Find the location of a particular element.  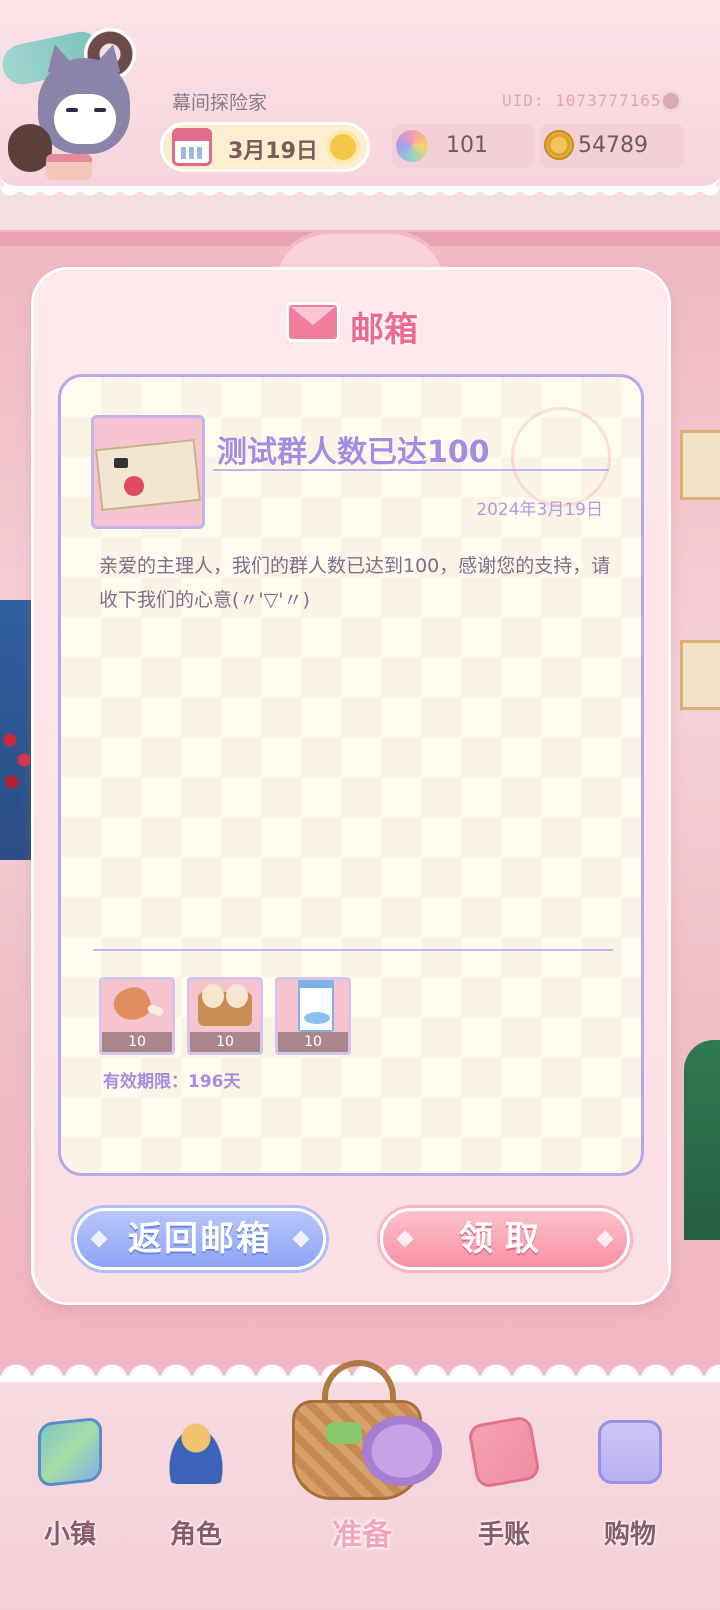

nav-label: 准备 is located at coordinates (362, 1535).